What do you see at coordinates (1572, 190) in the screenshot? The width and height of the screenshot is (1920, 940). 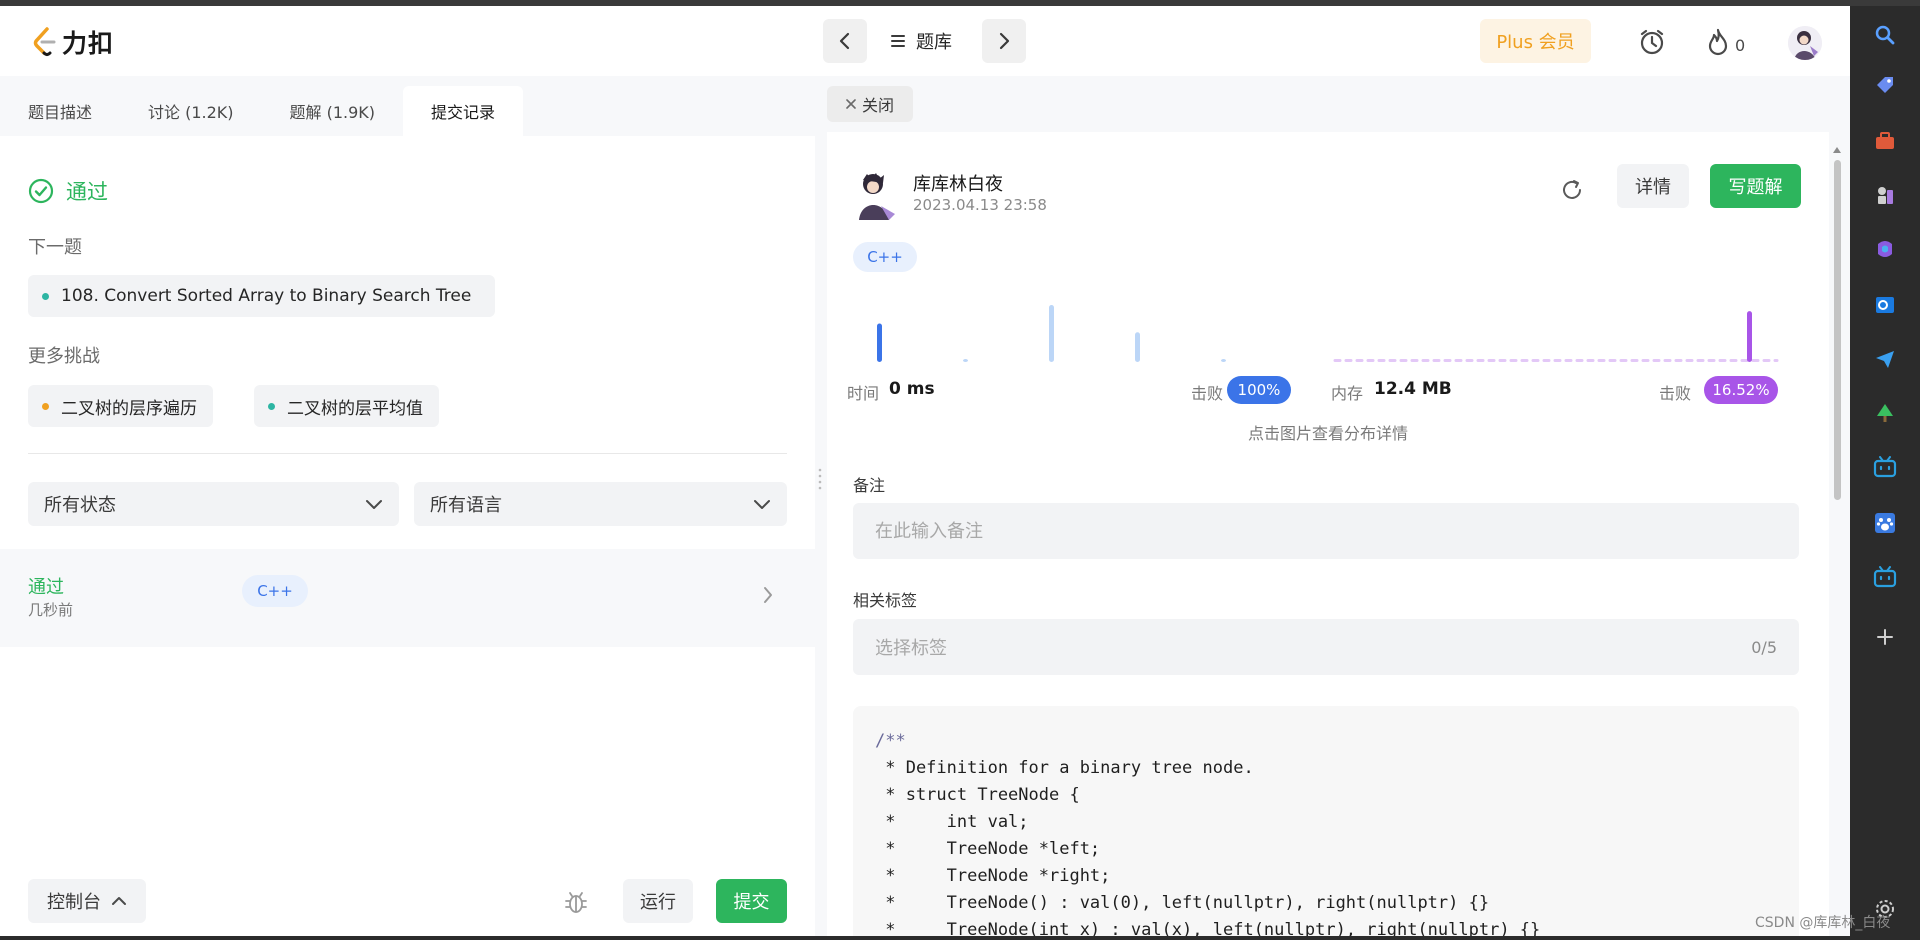 I see `refresh-icon` at bounding box center [1572, 190].